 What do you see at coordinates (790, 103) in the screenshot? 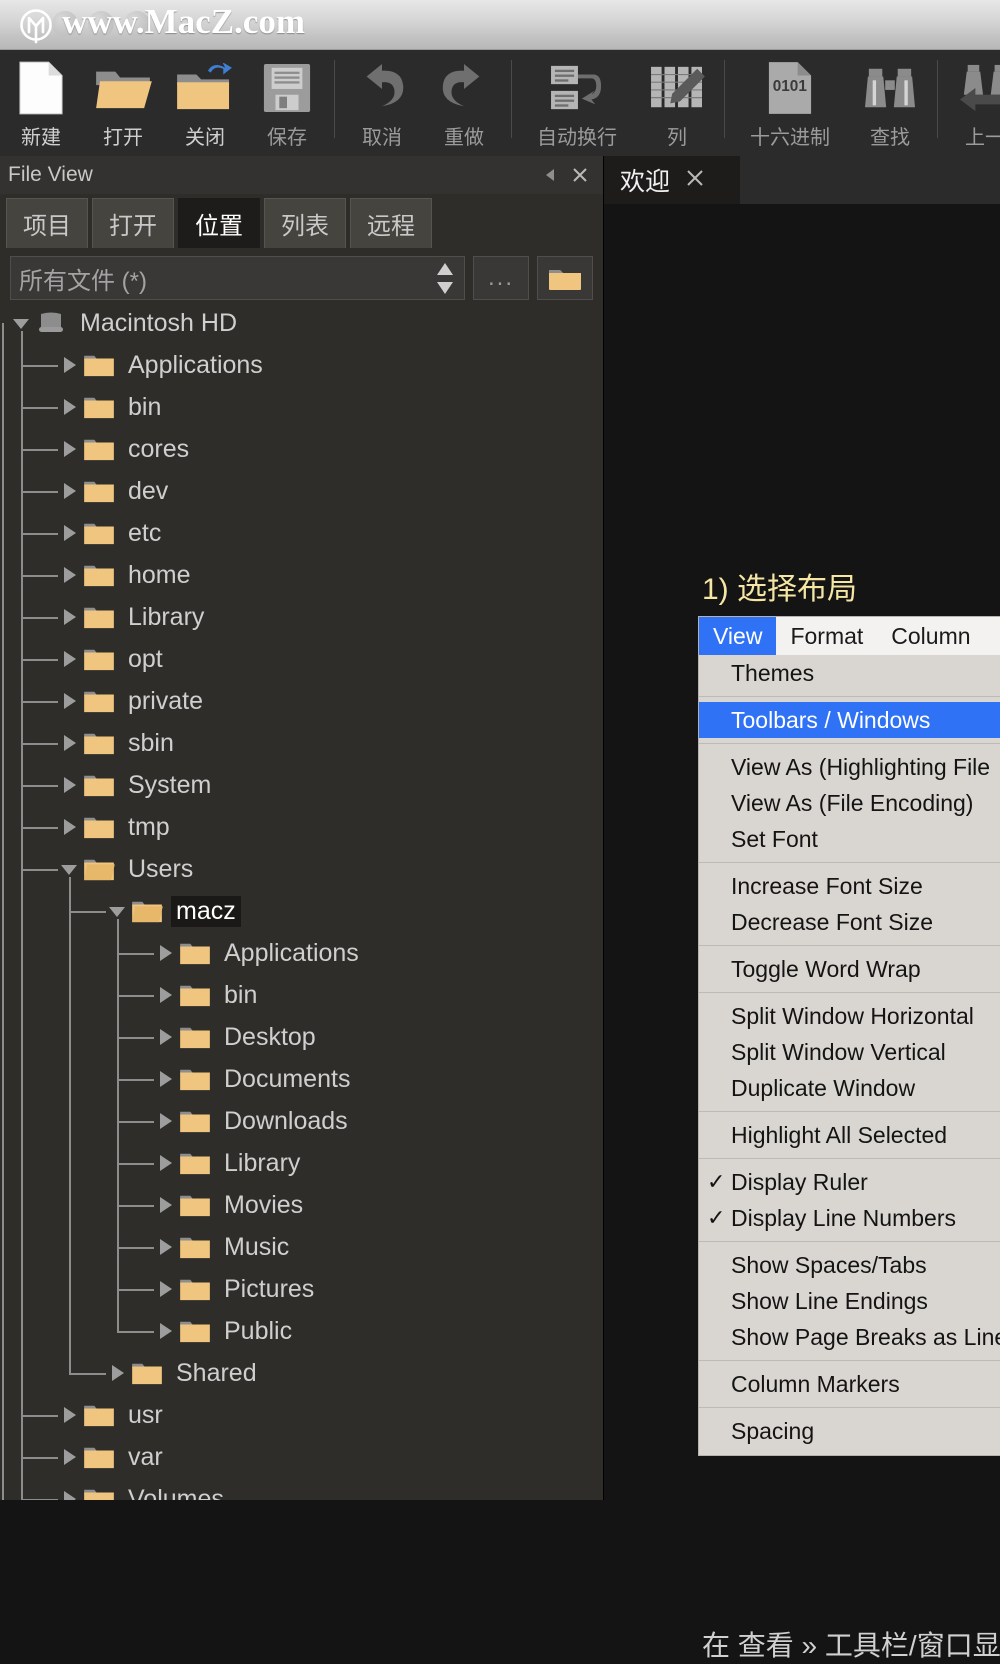
I see `toolbar-button-hex-0101: 0101 十六进制` at bounding box center [790, 103].